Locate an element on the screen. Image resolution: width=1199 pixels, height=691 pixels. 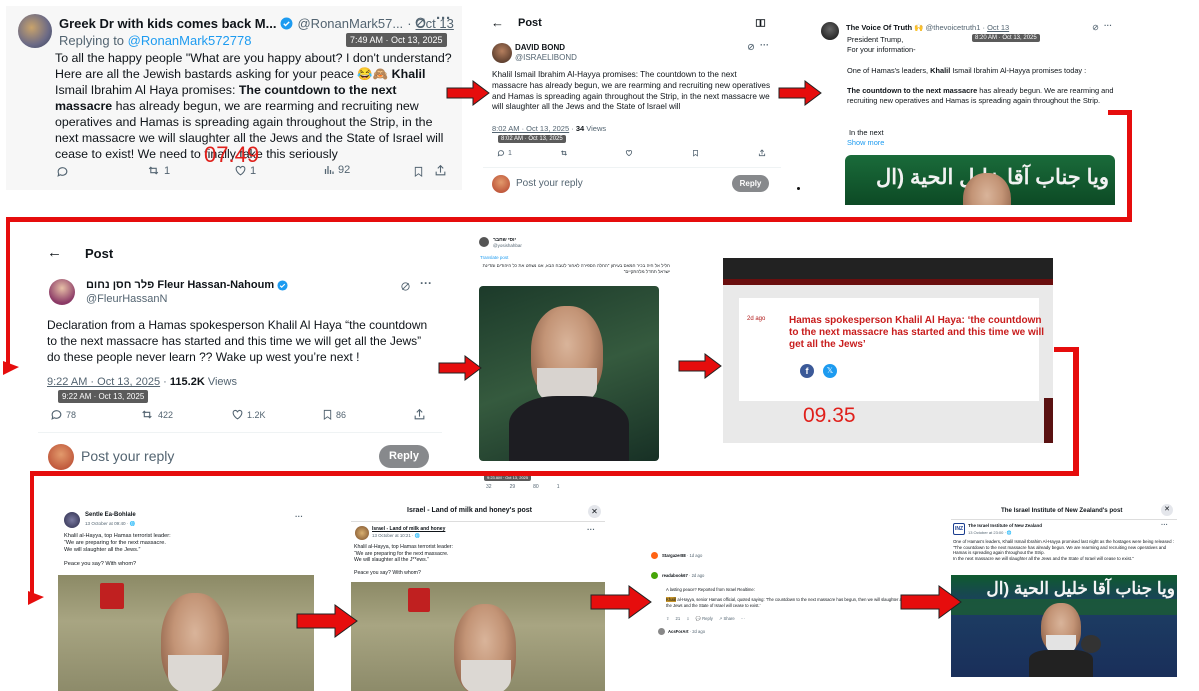
upvote-icon: ⇧ is located at coordinates (668, 619).